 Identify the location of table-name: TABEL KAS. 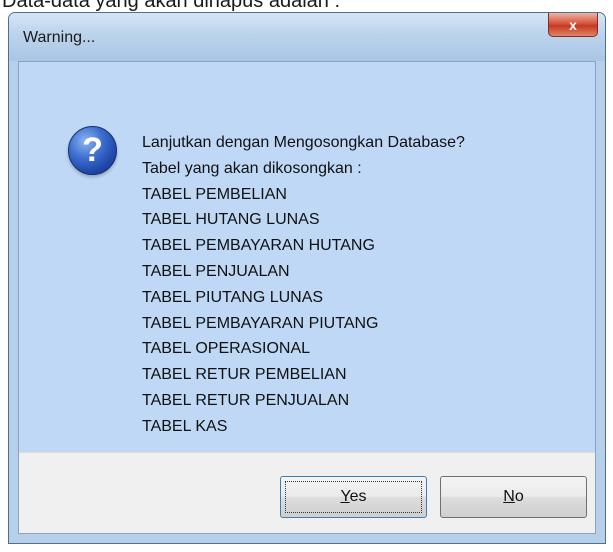
(185, 426).